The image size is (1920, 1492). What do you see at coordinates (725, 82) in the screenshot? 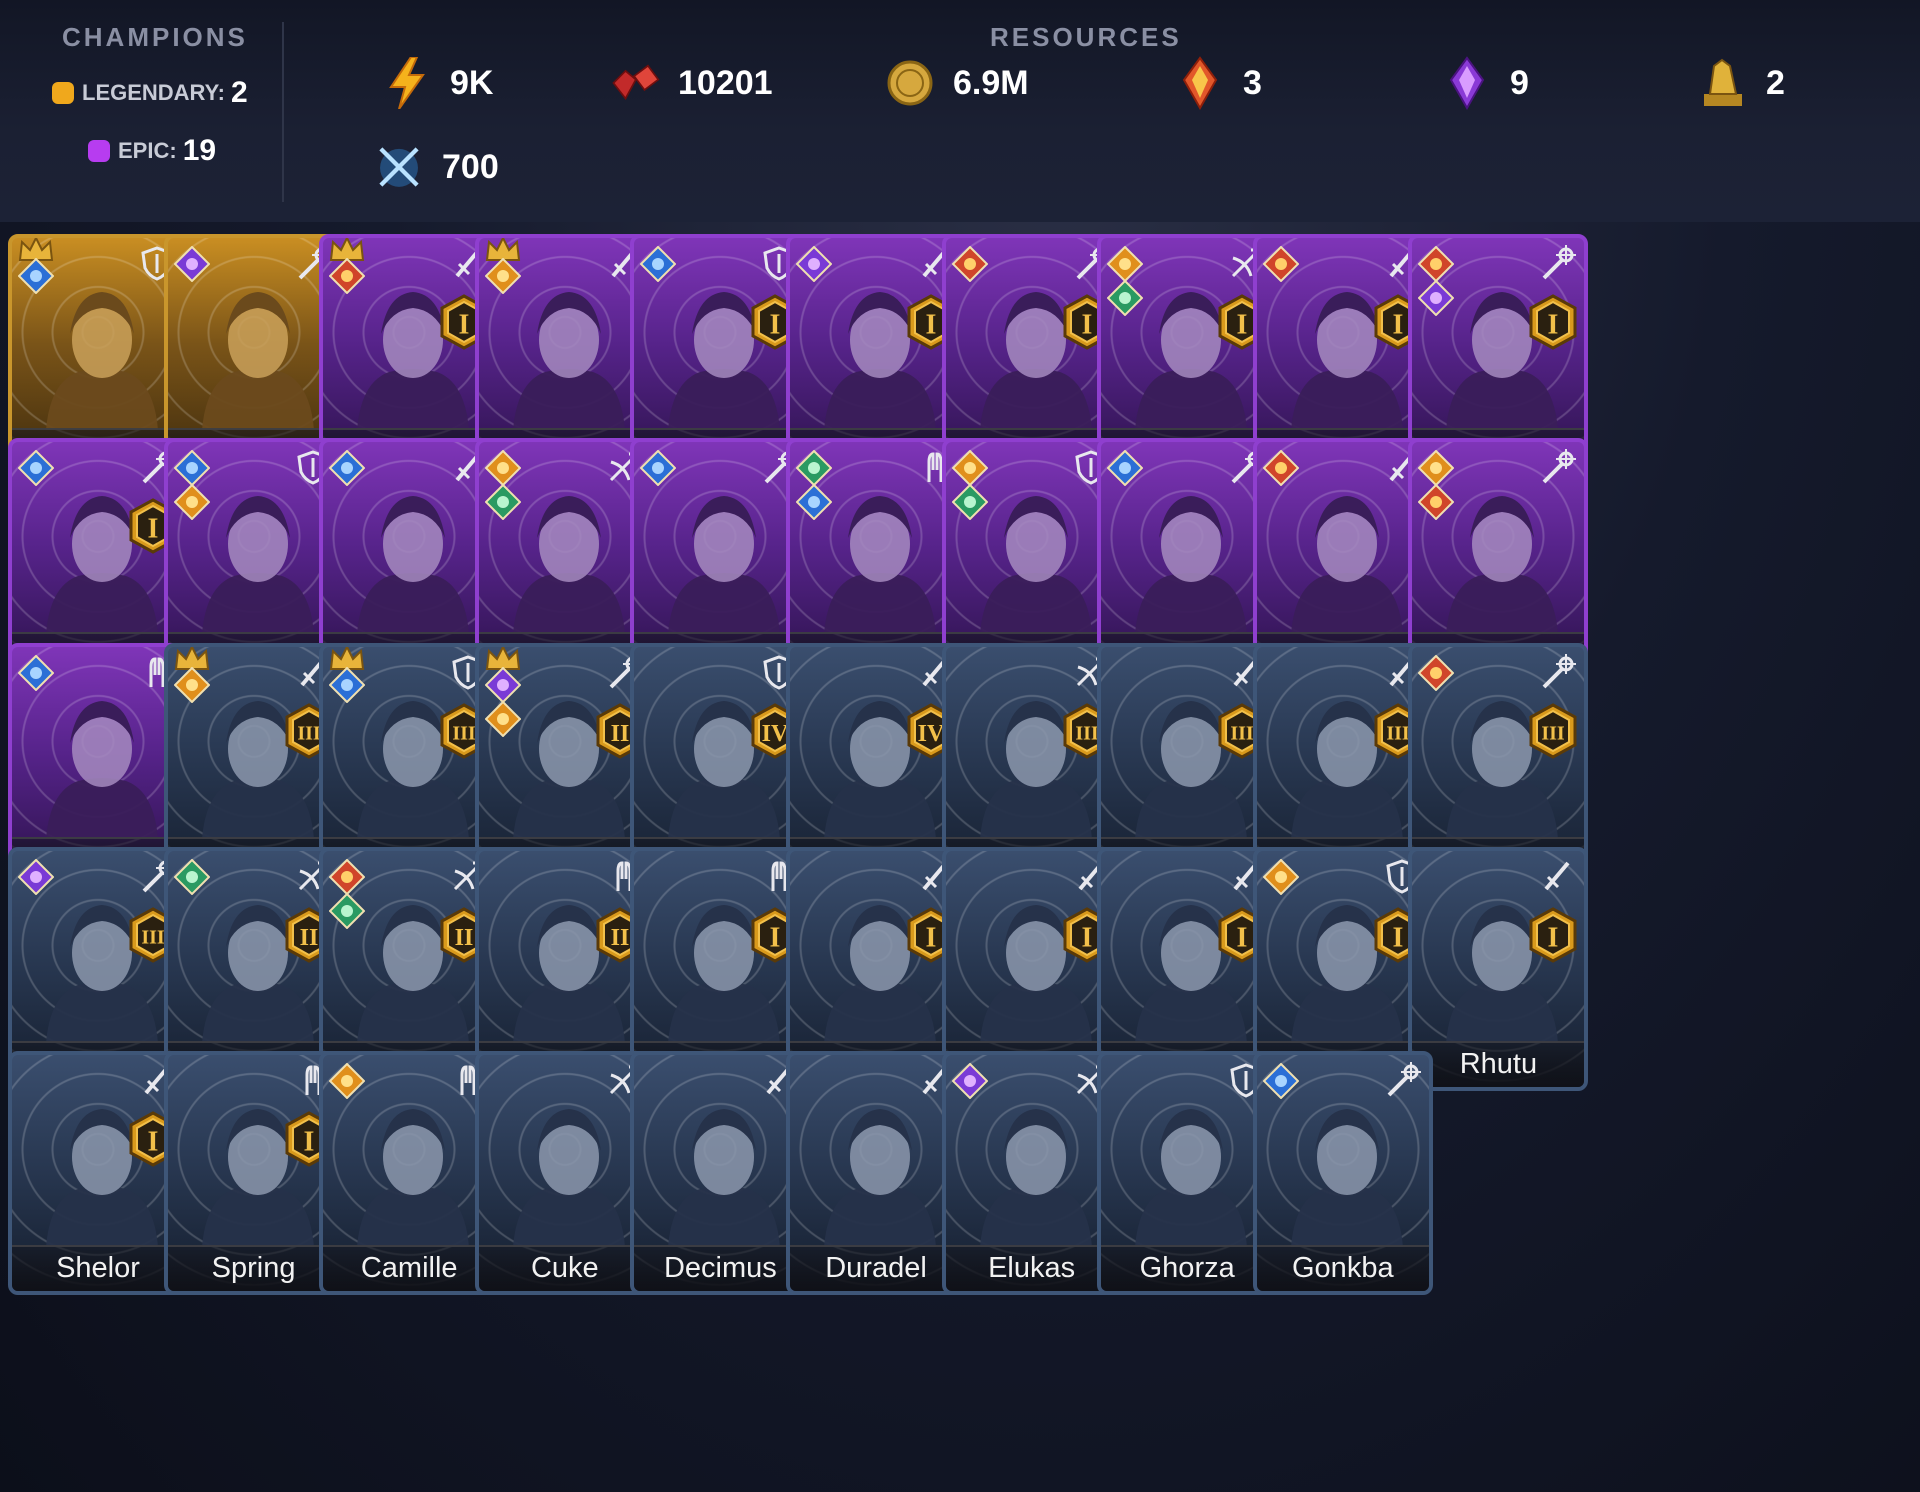
I see `resource-value: 10201` at bounding box center [725, 82].